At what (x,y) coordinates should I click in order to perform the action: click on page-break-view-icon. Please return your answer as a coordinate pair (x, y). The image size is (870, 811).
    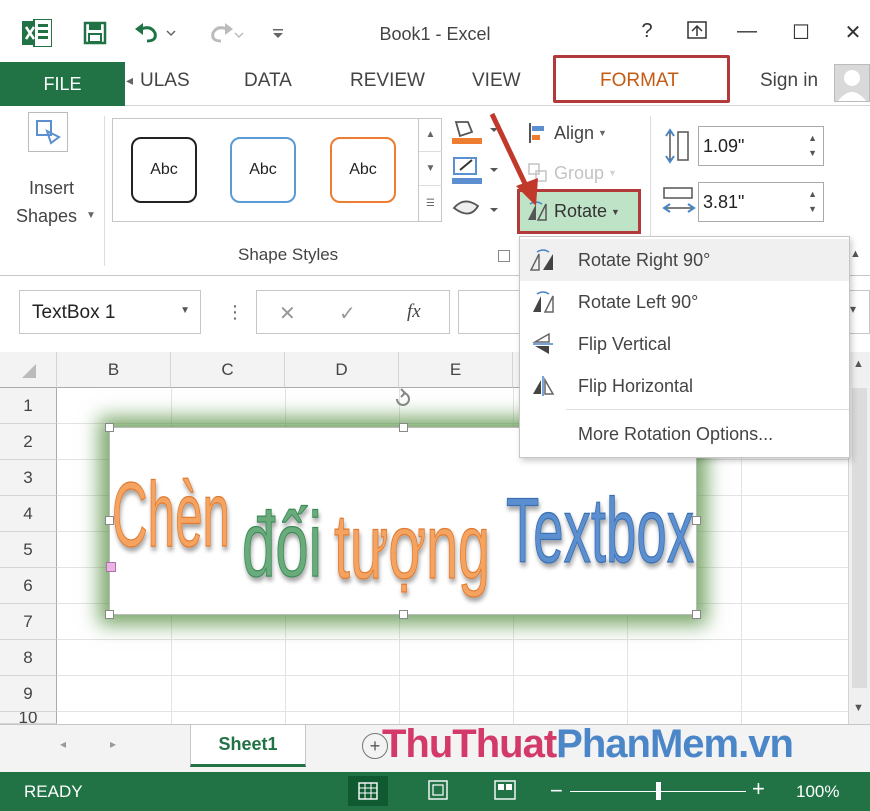
    Looking at the image, I should click on (505, 792).